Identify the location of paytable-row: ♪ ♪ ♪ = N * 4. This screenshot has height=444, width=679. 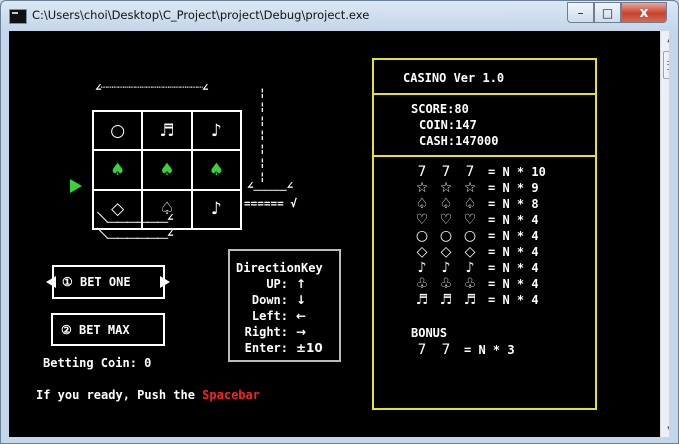
(474, 268).